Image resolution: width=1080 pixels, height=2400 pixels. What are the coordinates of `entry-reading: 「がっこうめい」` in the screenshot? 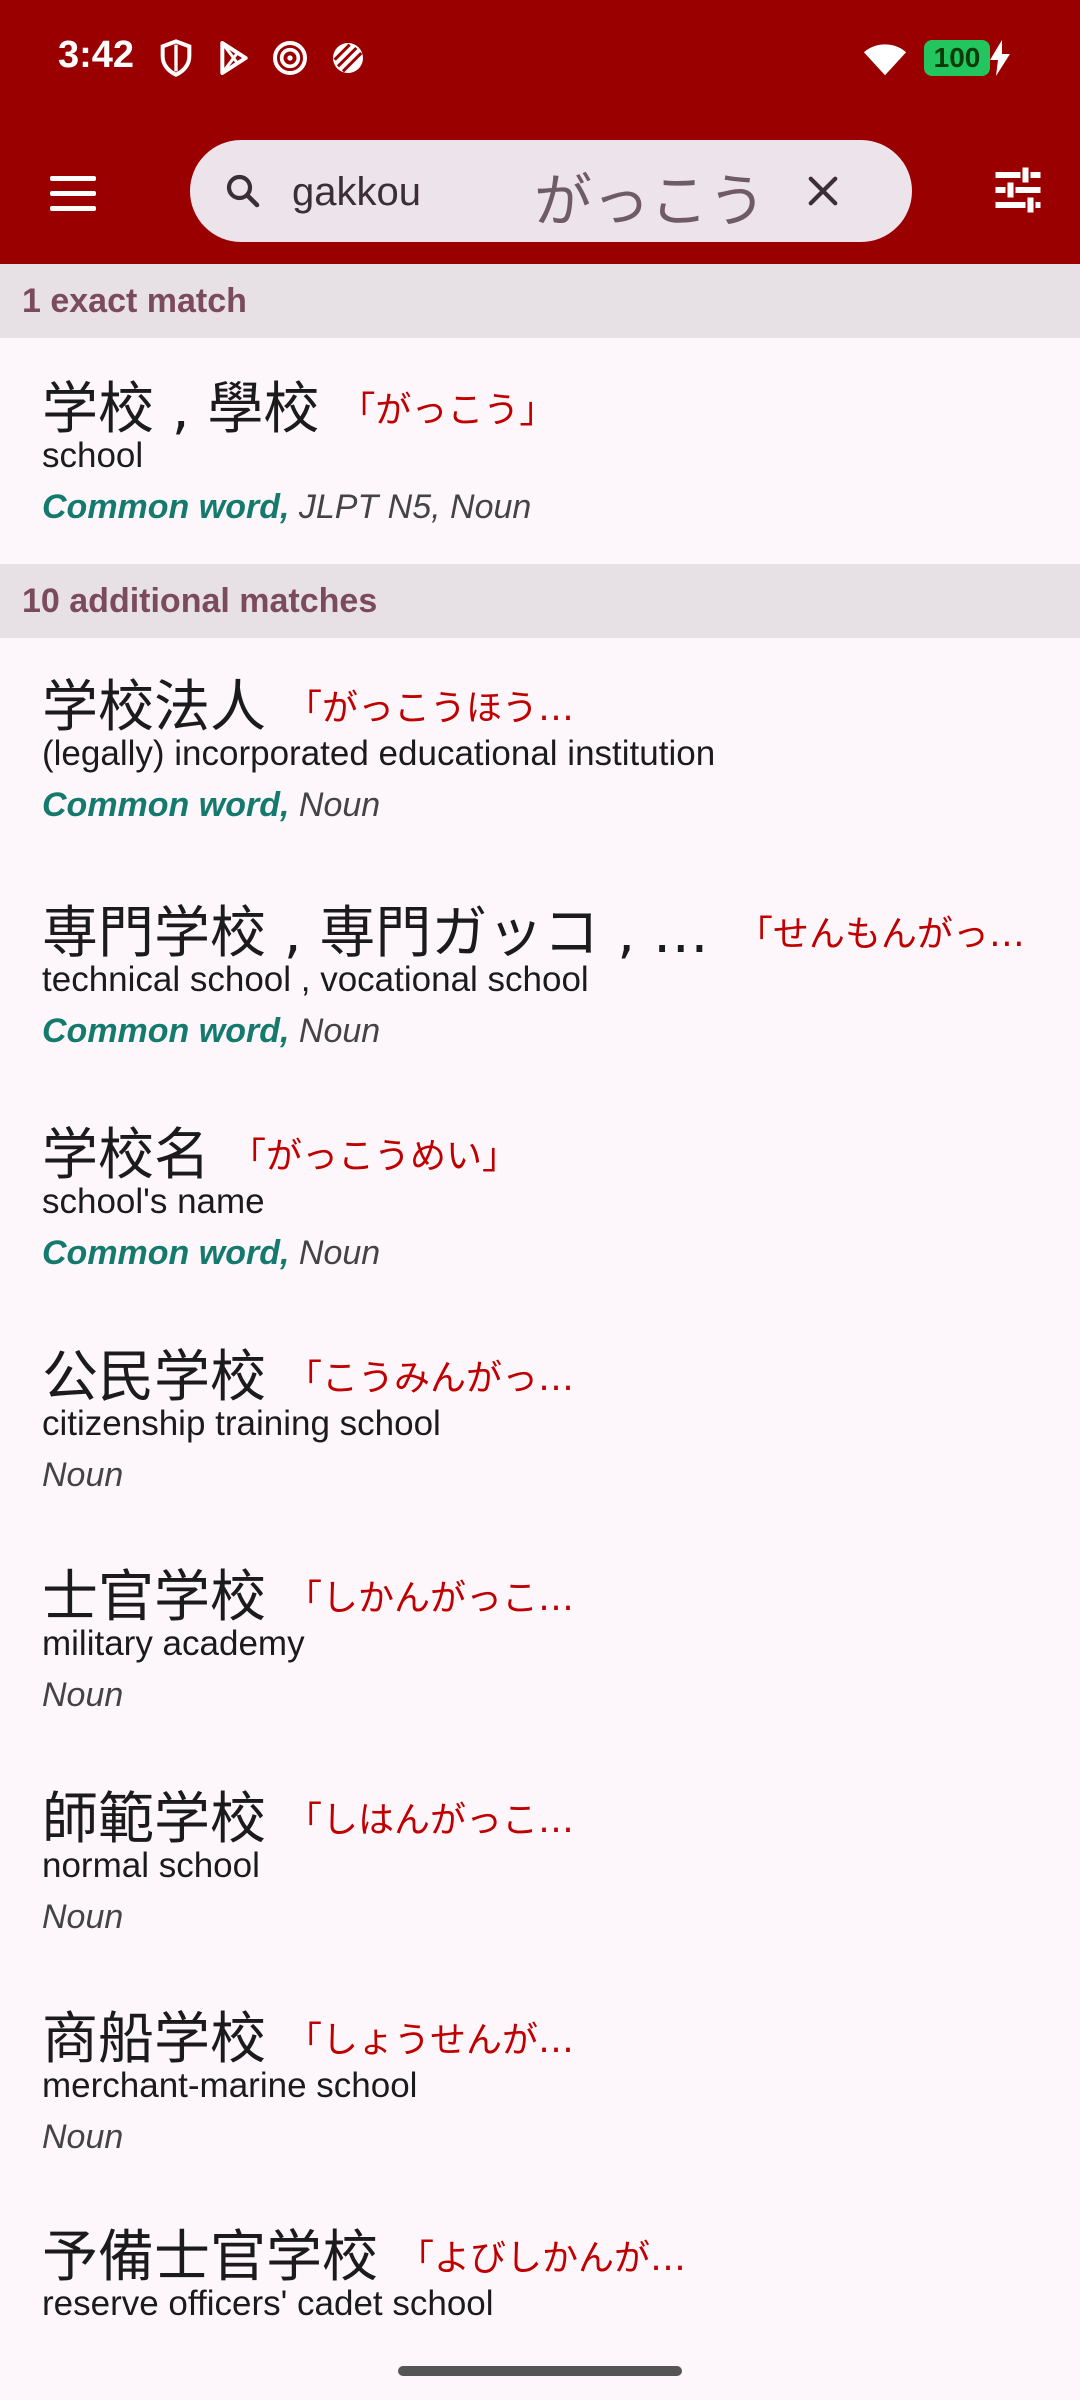 It's located at (374, 1156).